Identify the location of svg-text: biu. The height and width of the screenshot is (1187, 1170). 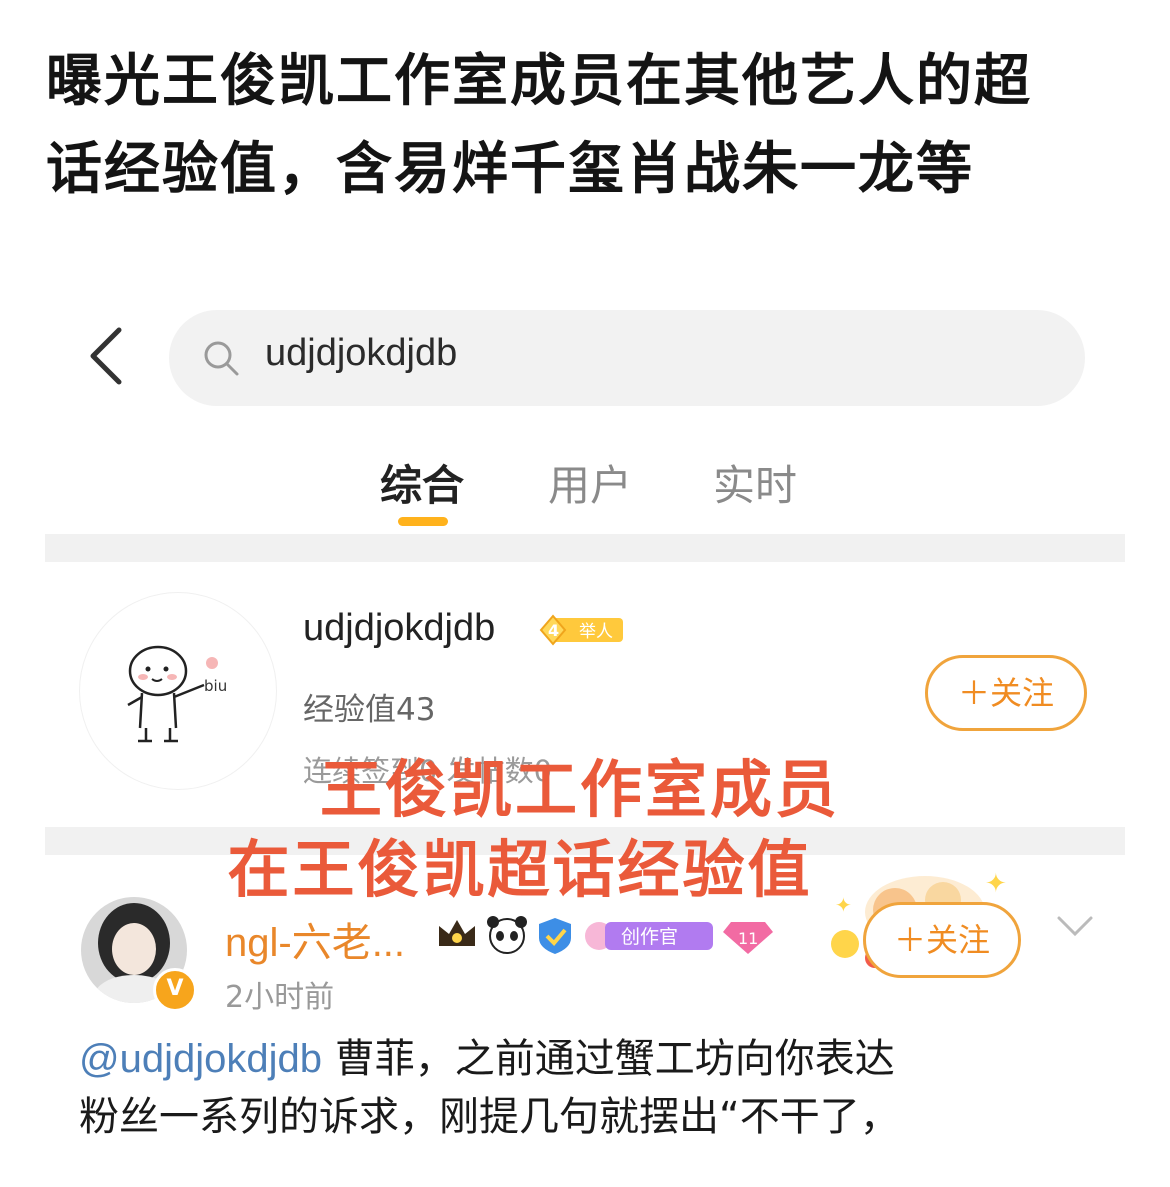
(215, 686).